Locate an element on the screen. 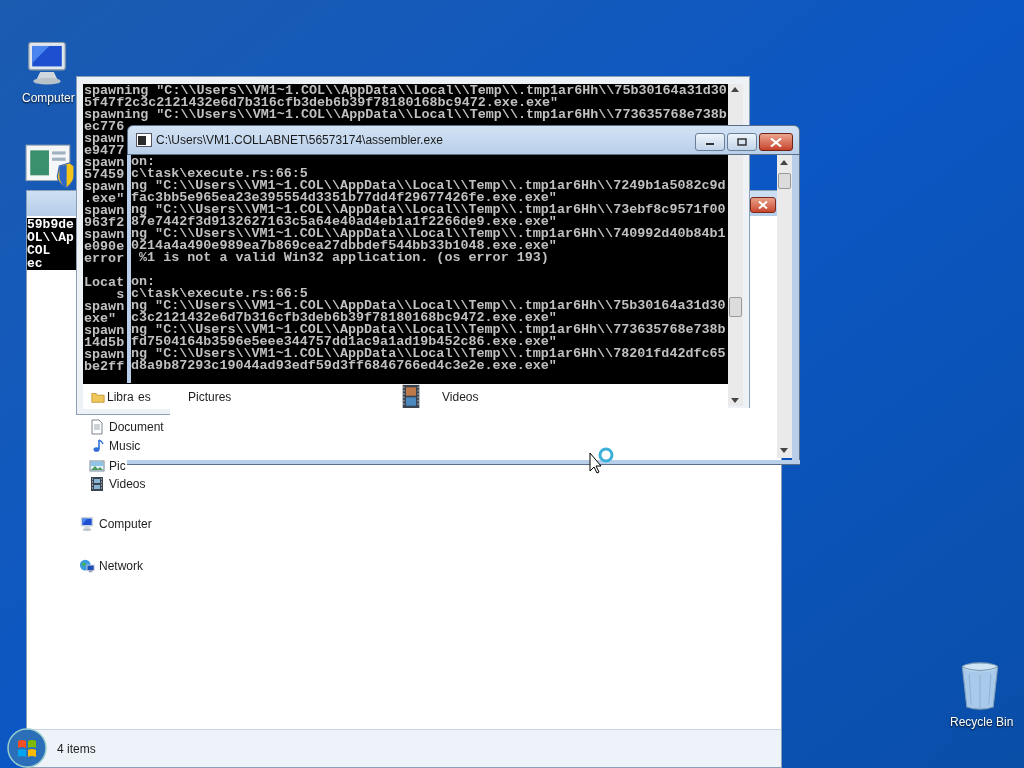 The height and width of the screenshot is (768, 1024). console-icon is located at coordinates (144, 140).